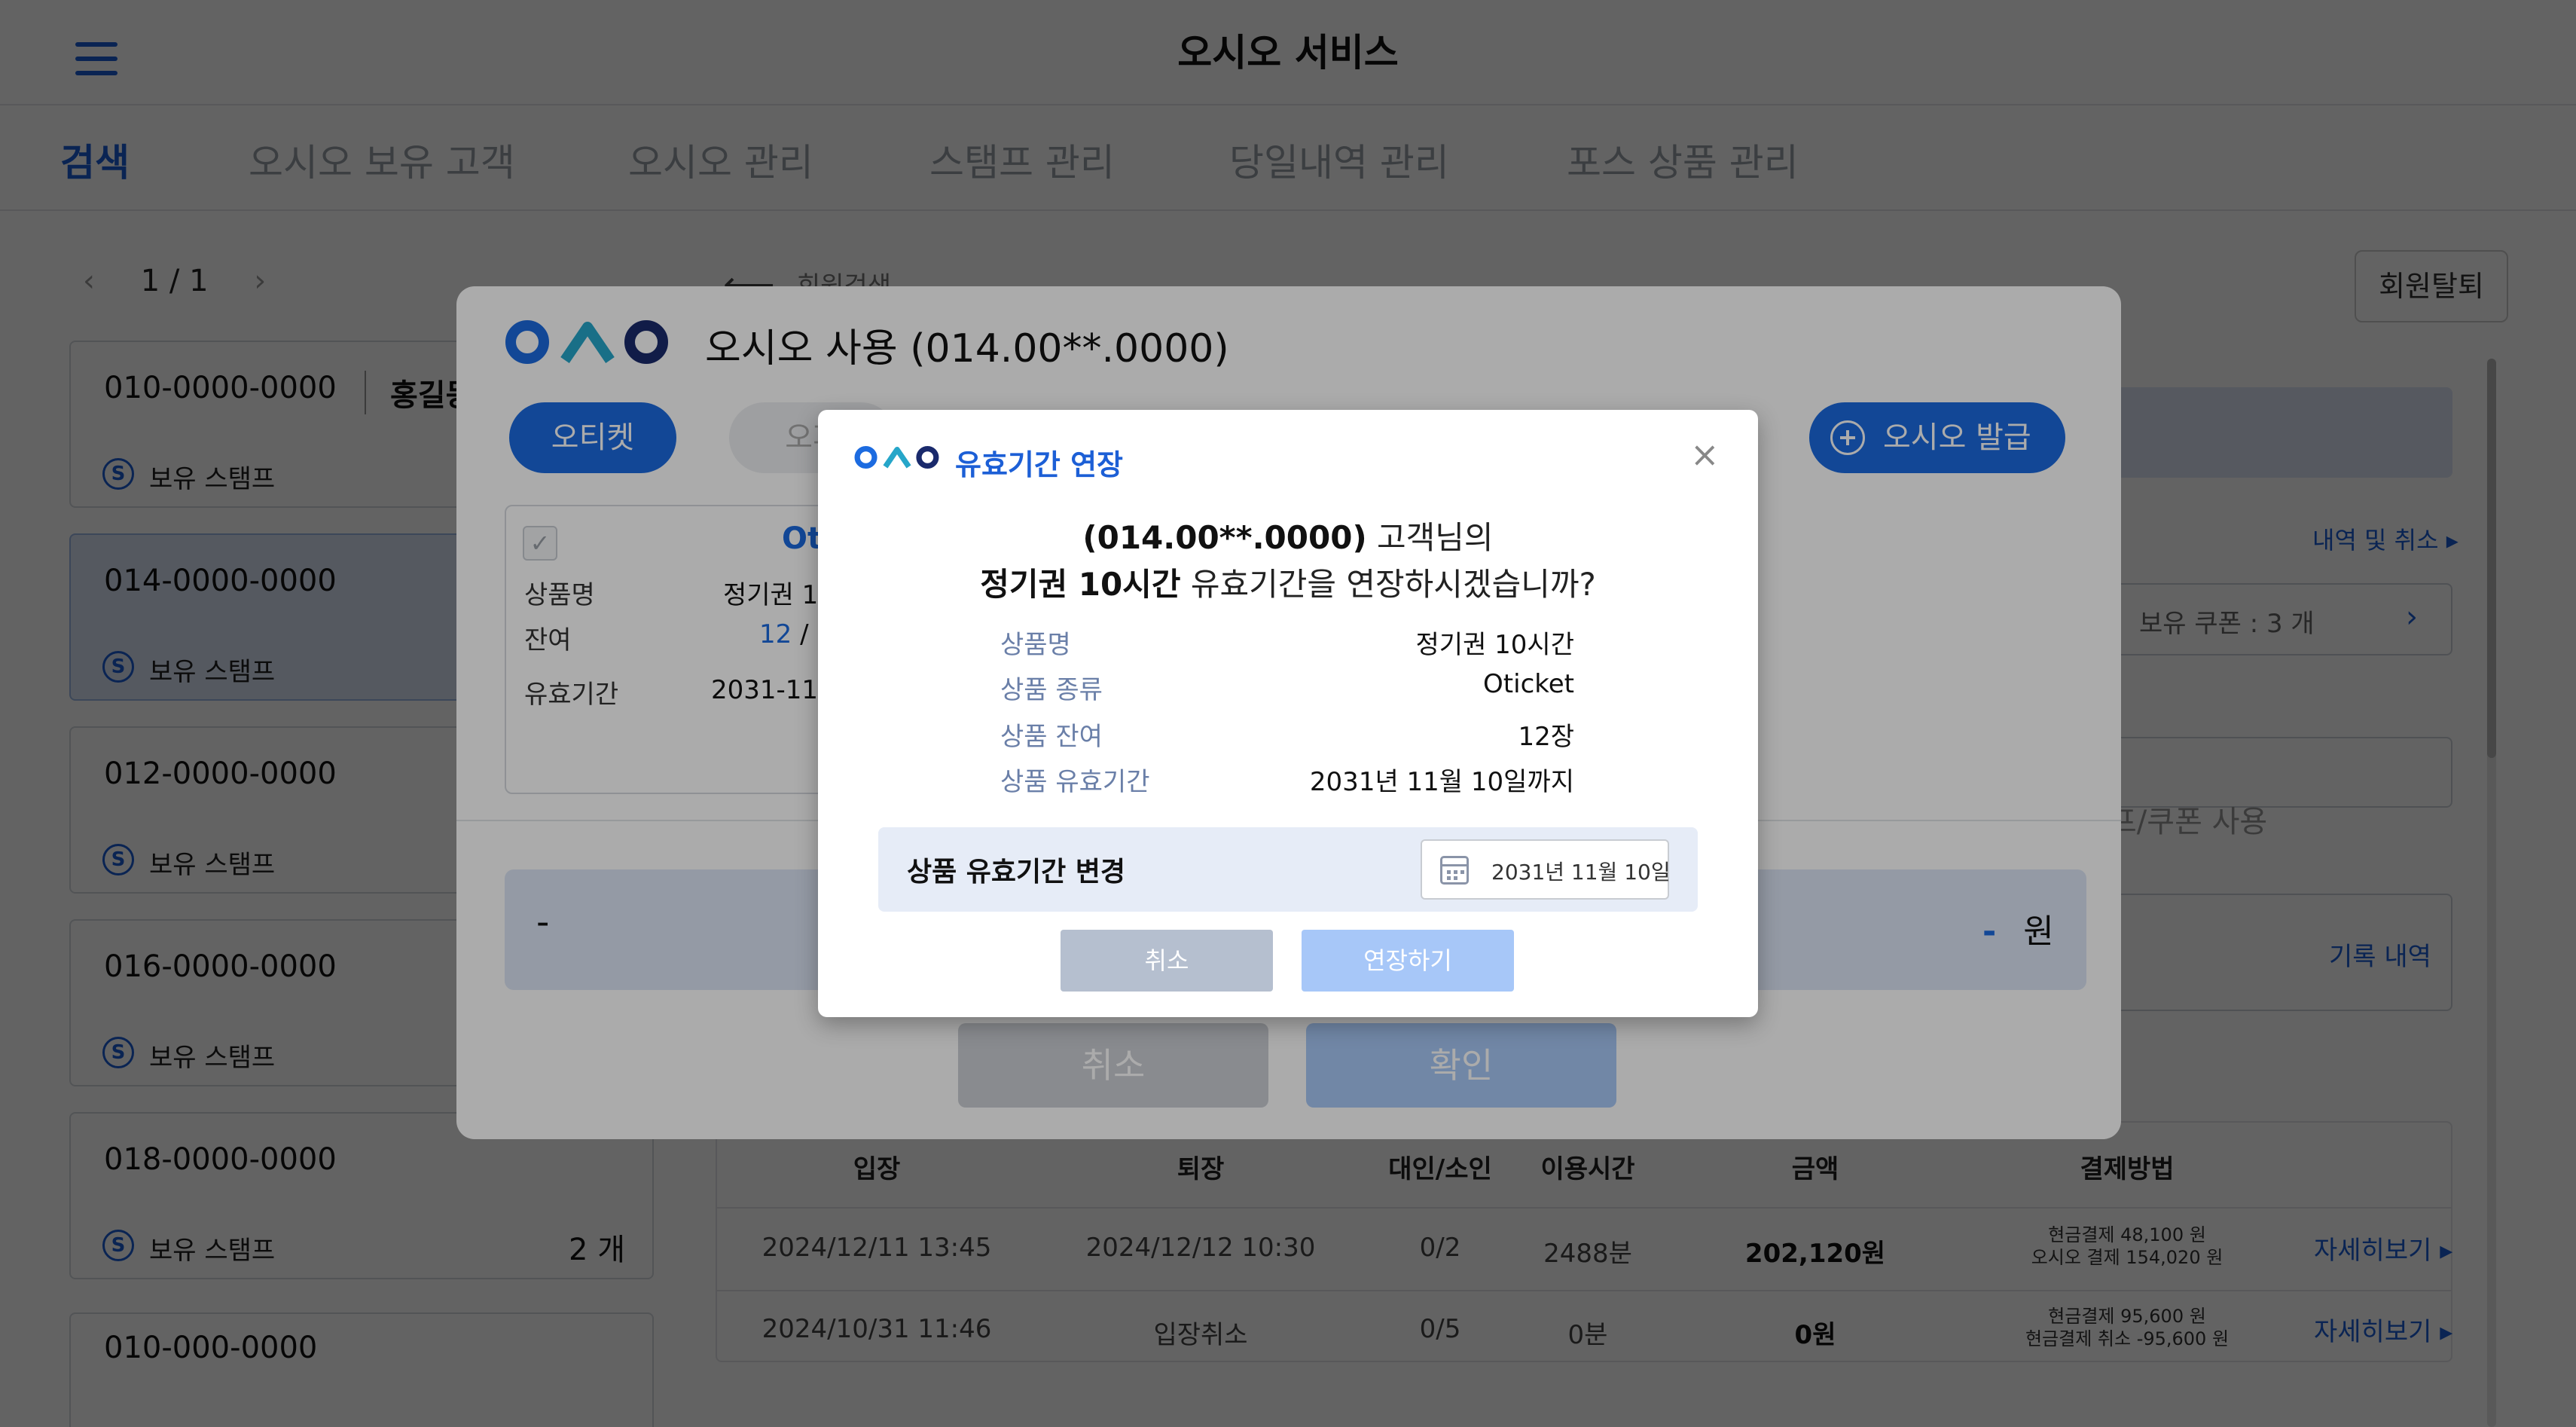  What do you see at coordinates (1408, 961) in the screenshot?
I see `extend-button: 연장하기` at bounding box center [1408, 961].